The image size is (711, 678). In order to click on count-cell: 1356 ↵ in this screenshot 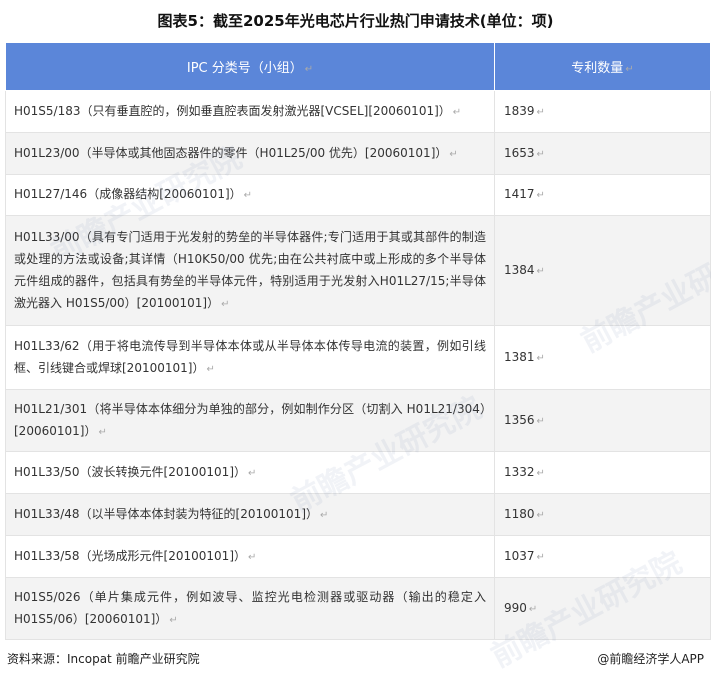, I will do `click(602, 420)`.